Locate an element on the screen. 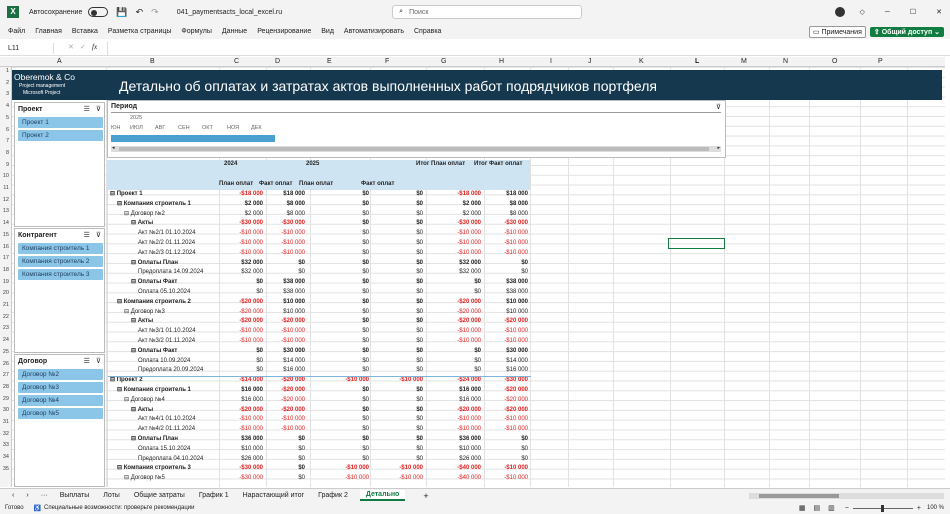  pivot-row-label: Акт №3/2 01.11.2024 is located at coordinates (166, 342).